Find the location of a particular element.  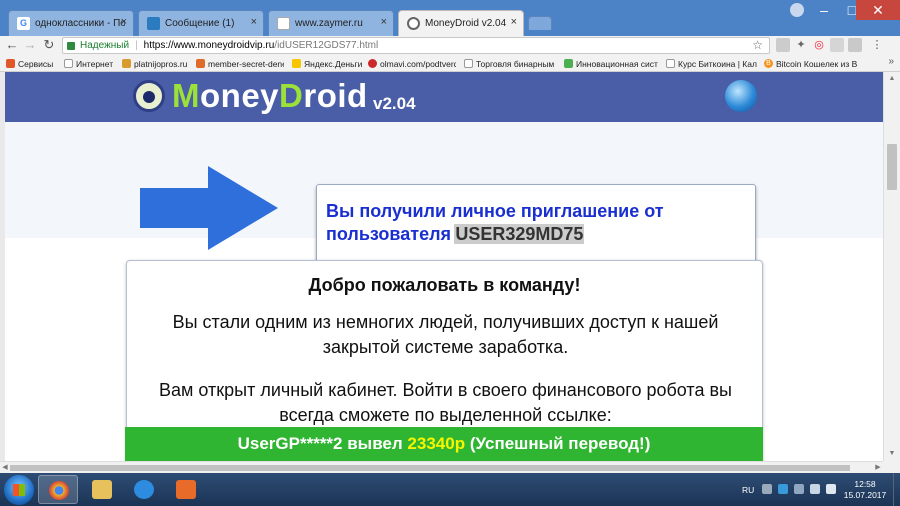

bookmark-label: Курс Биткоина | Кал is located at coordinates (717, 63).